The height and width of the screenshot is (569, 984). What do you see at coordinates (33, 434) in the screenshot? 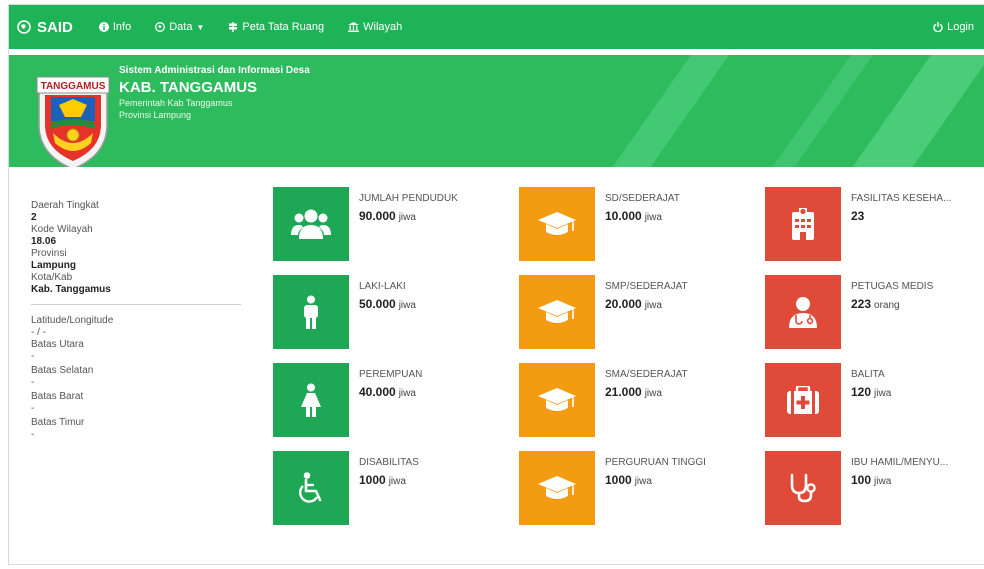
I see `batas-timur-value: -` at bounding box center [33, 434].